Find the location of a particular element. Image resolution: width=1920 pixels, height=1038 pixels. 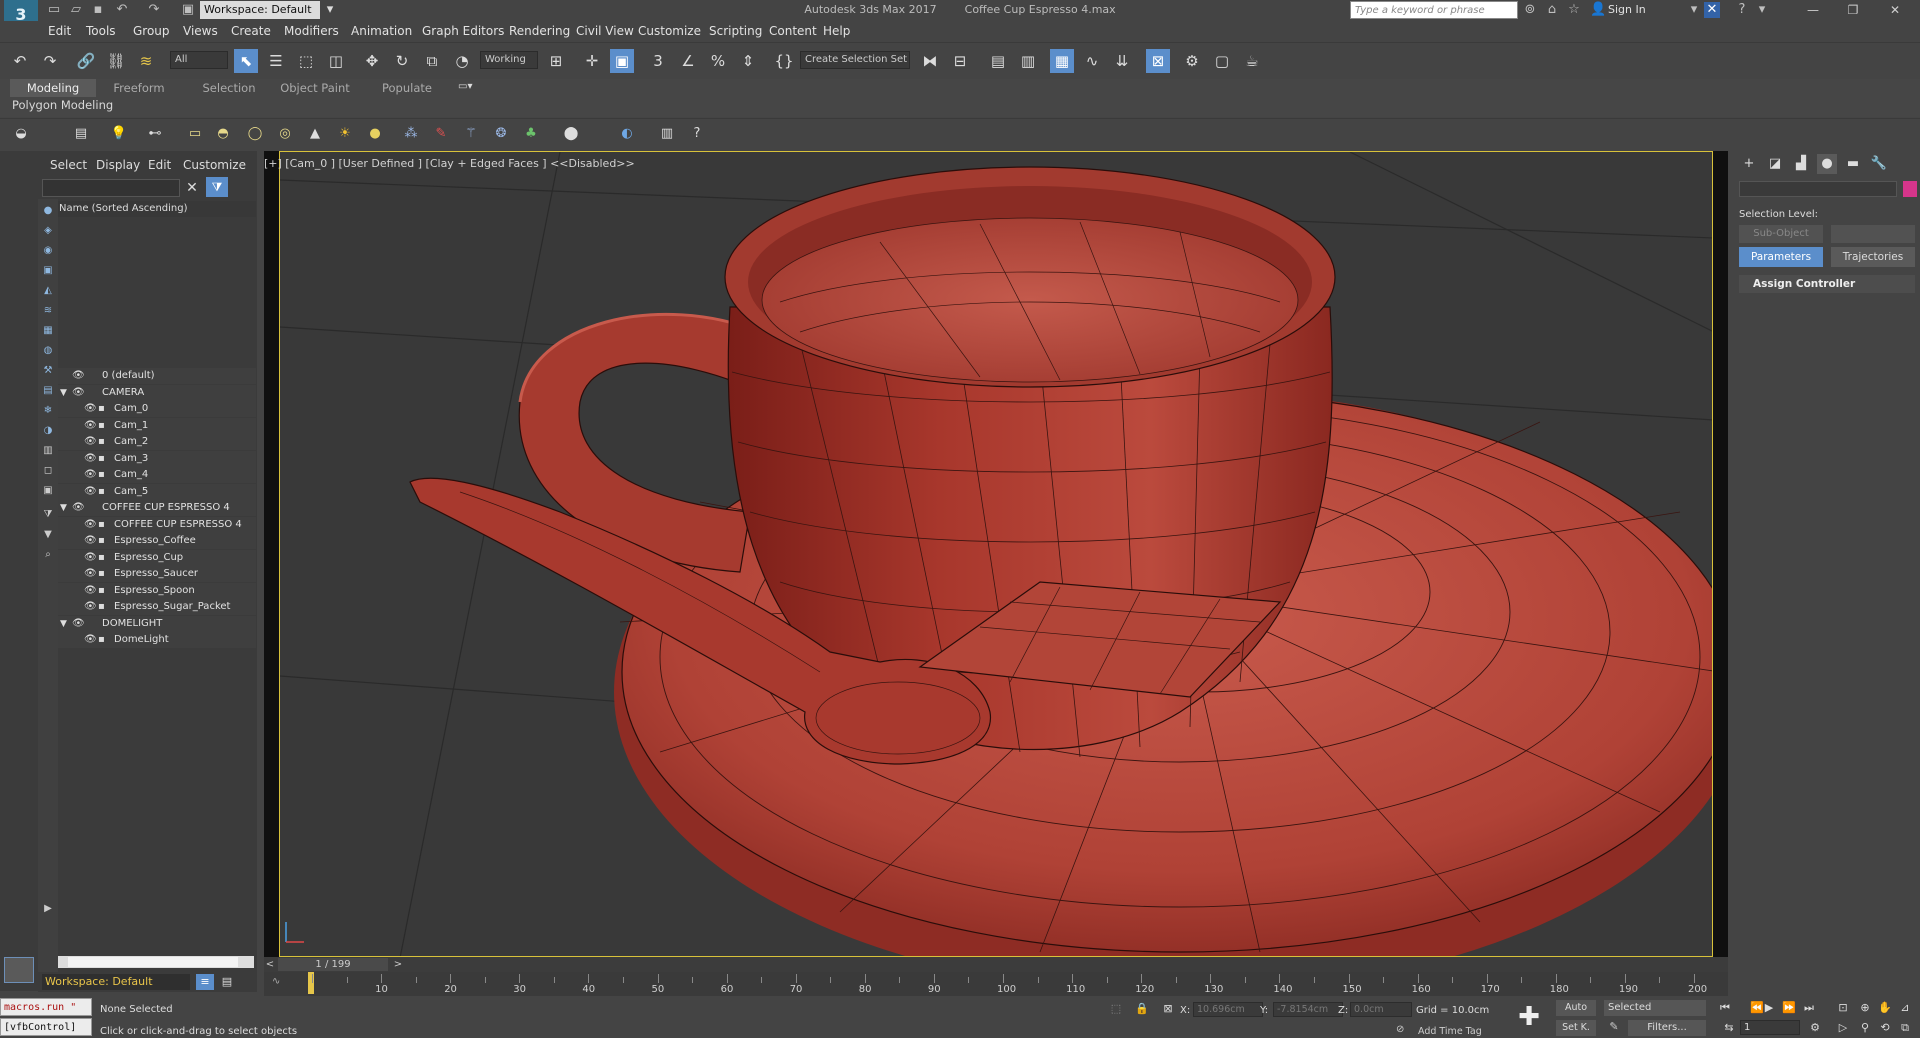

named-selection-set-select: Create Selection Set is located at coordinates (855, 60).